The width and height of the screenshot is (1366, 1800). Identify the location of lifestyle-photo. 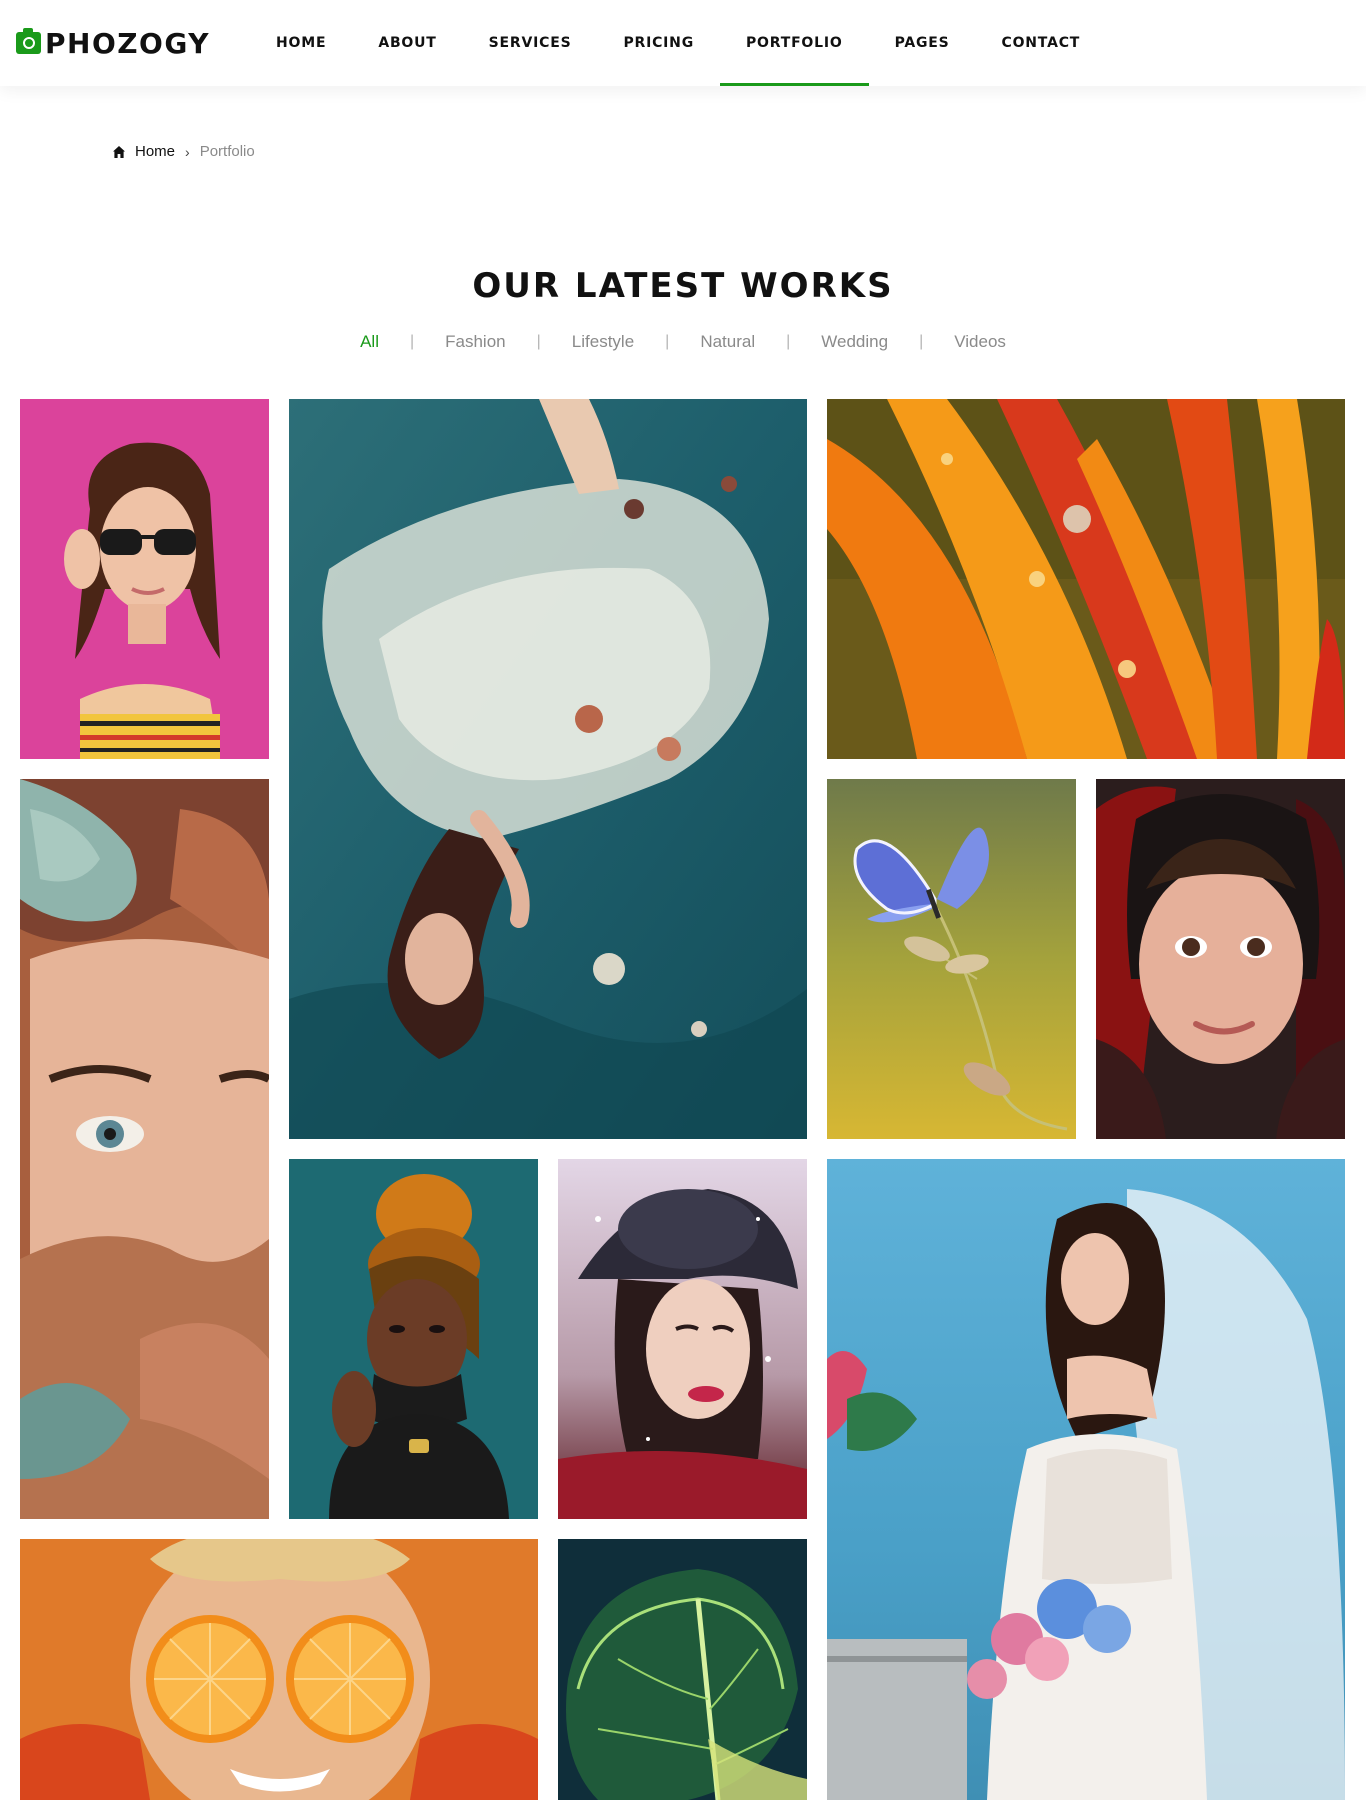
(279, 1669).